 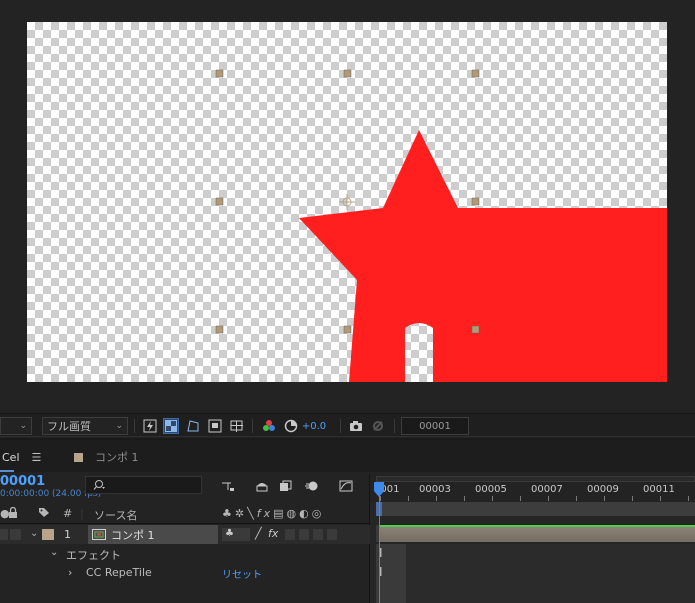 What do you see at coordinates (106, 457) in the screenshot?
I see `tab-comp-1: コンポ 1` at bounding box center [106, 457].